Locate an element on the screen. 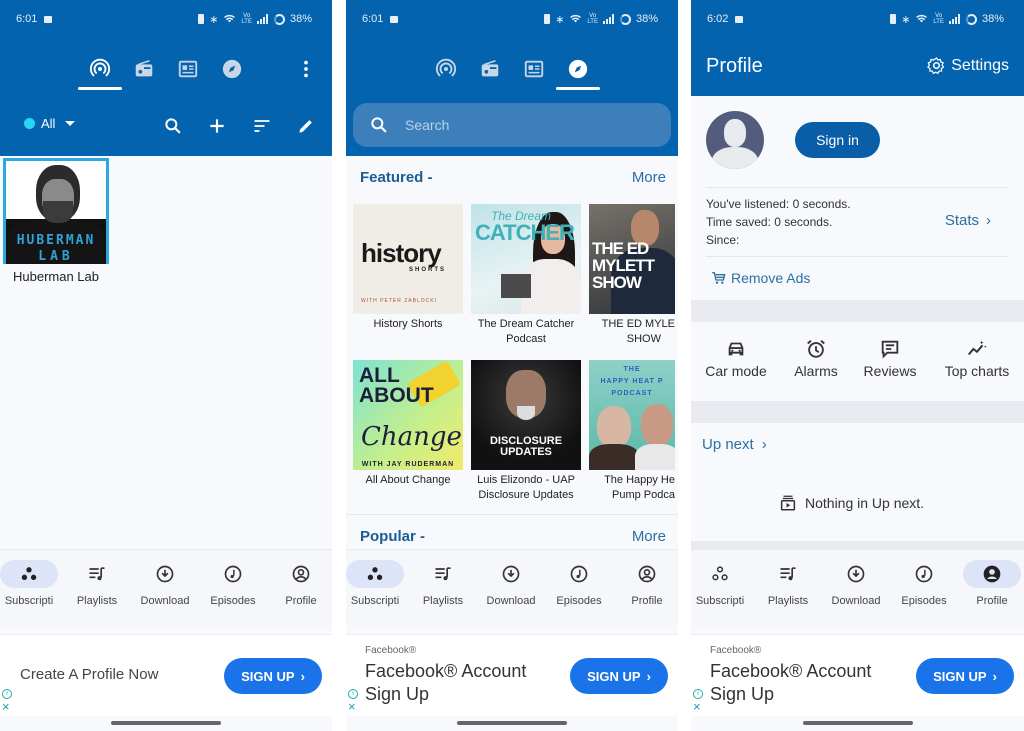 This screenshot has width=1024, height=731. avatar is located at coordinates (735, 140).